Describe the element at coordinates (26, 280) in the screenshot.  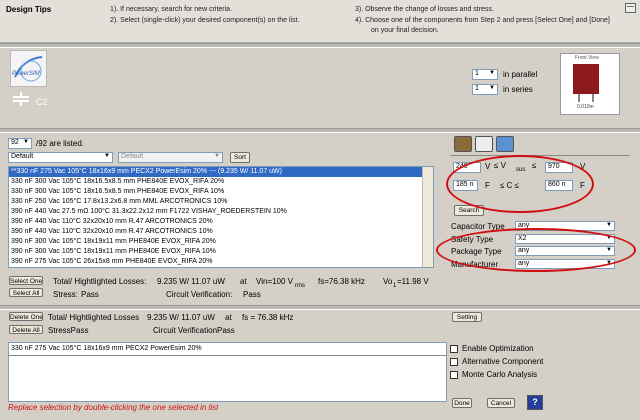
I see `select-one-button: Select One` at that location.